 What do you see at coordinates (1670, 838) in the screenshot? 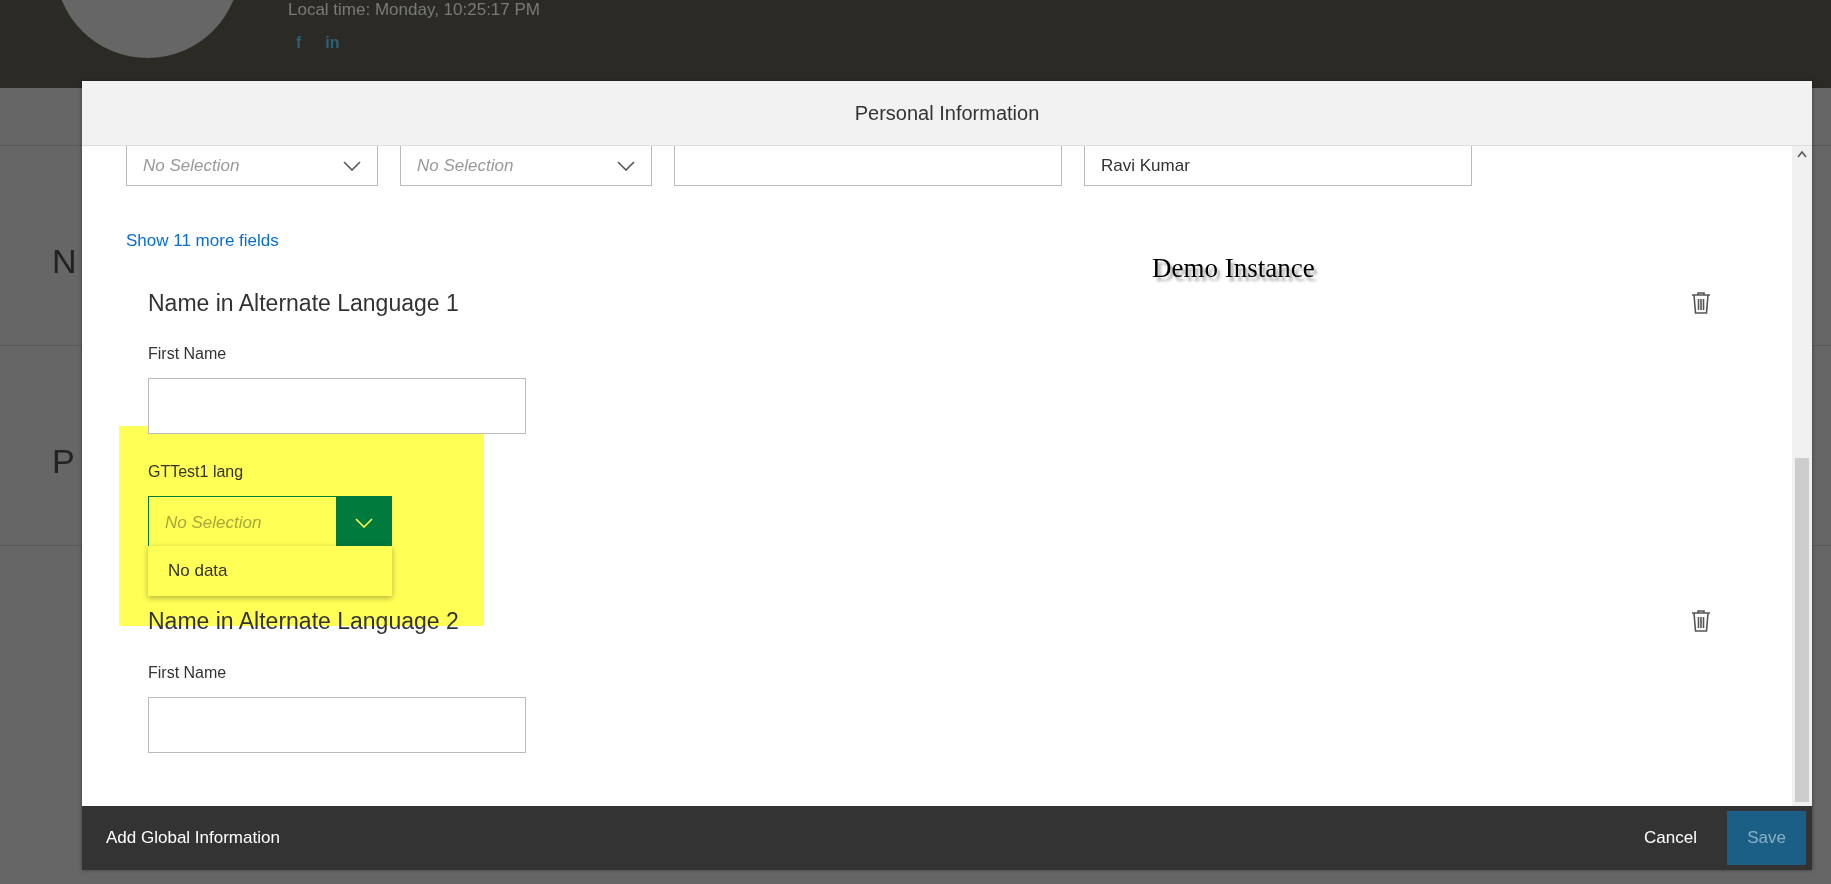
I see `cancel-button: Cancel` at bounding box center [1670, 838].